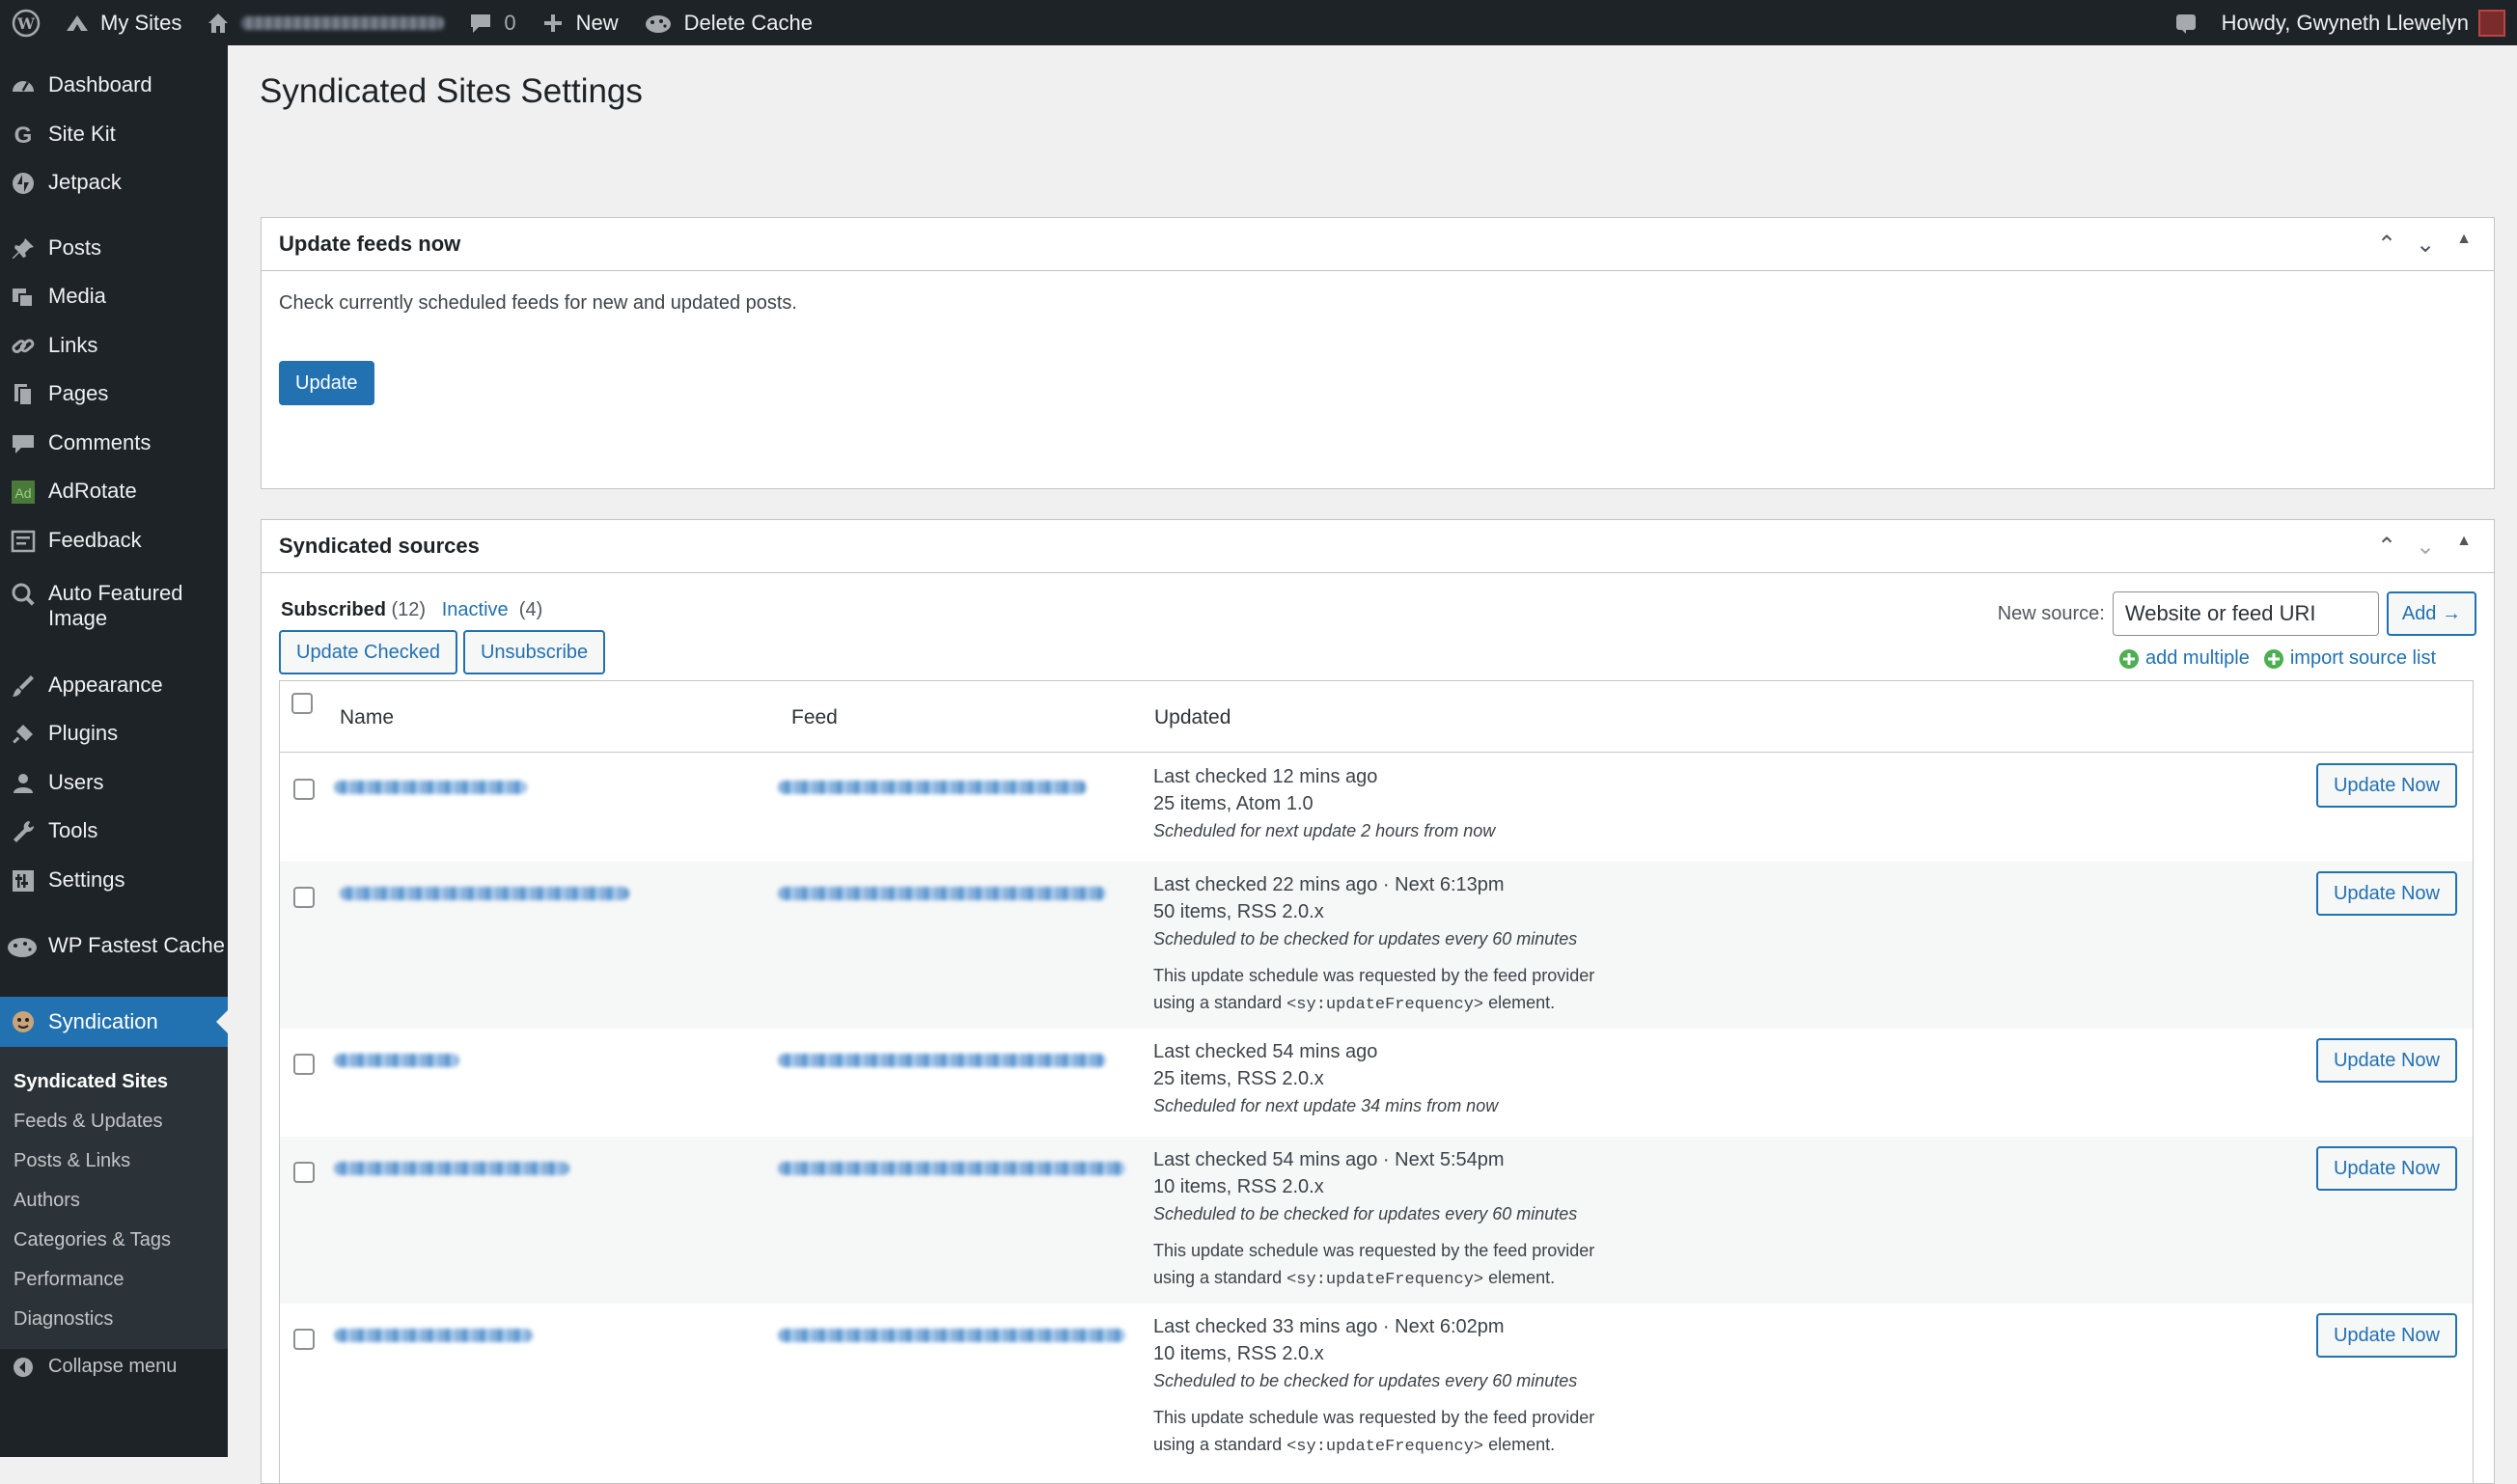 This screenshot has width=2517, height=1484. Describe the element at coordinates (76, 782) in the screenshot. I see `sidebar-item-label: Users` at that location.